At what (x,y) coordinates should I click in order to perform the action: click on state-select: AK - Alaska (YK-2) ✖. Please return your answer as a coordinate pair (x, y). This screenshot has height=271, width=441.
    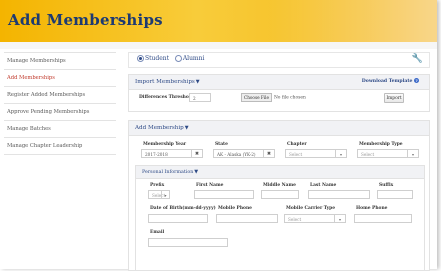
    Looking at the image, I should click on (244, 153).